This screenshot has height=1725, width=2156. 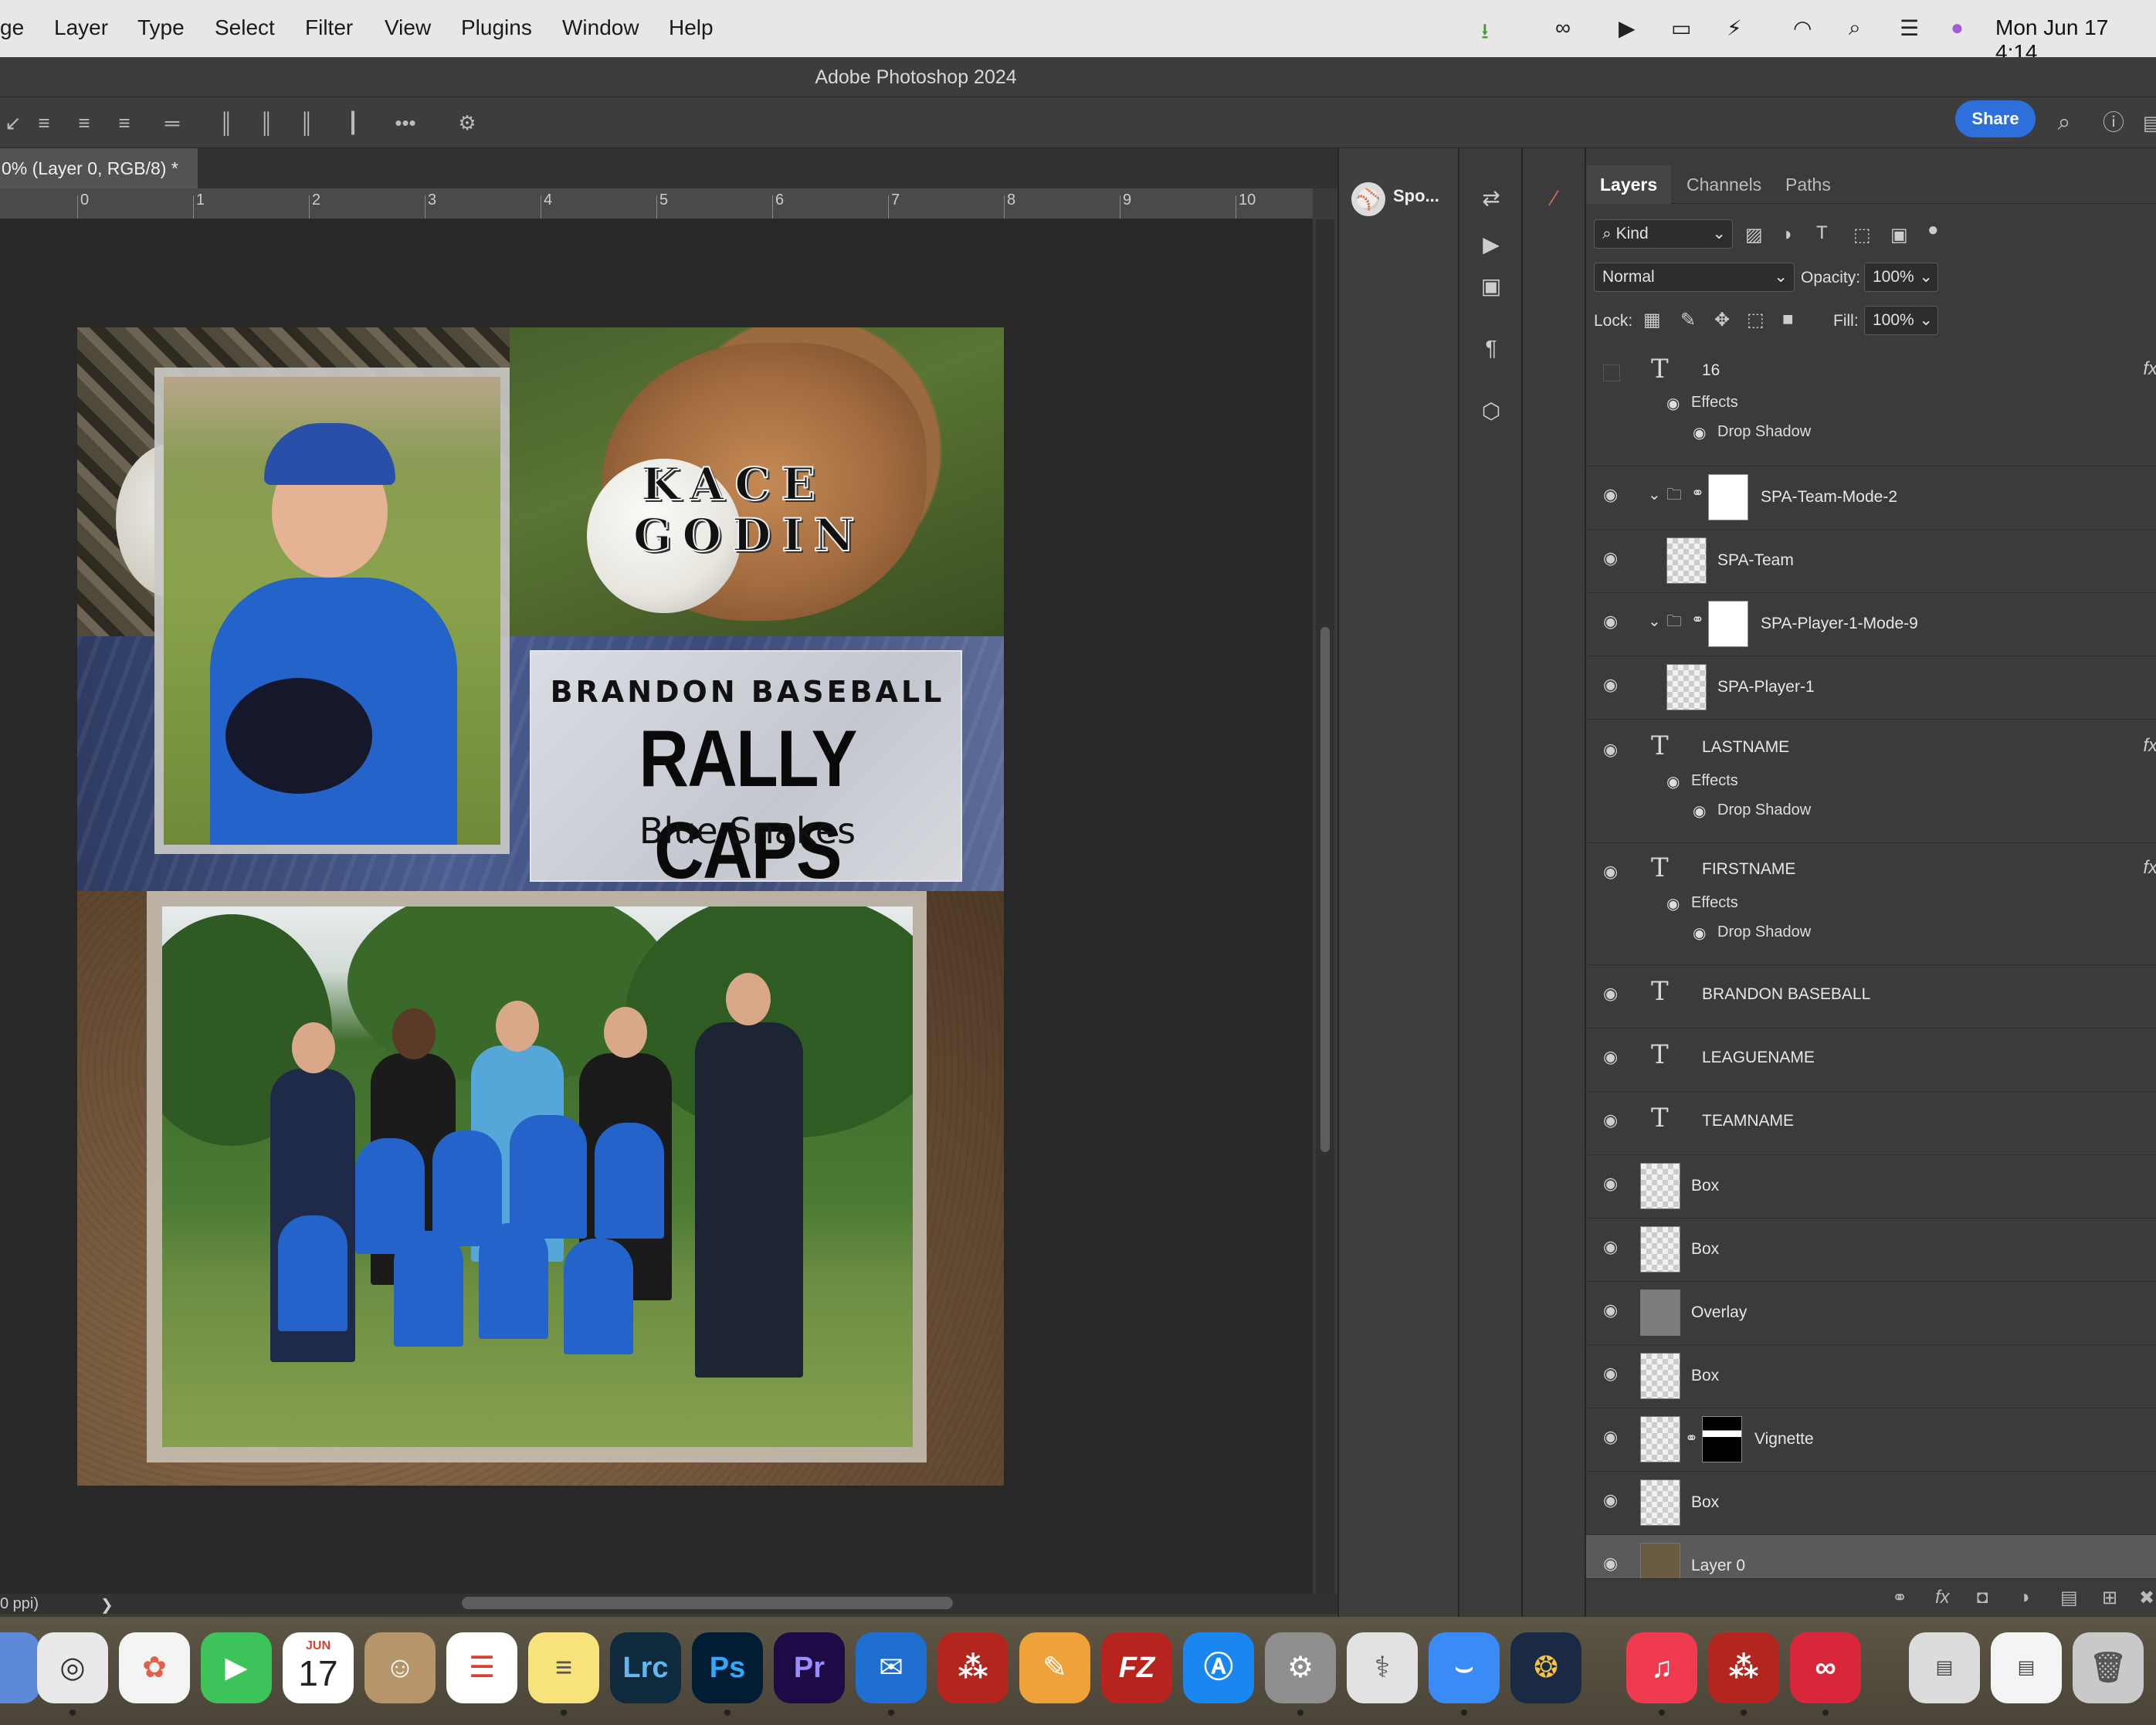 What do you see at coordinates (400, 1667) in the screenshot?
I see `dock-app-contacts: ☺` at bounding box center [400, 1667].